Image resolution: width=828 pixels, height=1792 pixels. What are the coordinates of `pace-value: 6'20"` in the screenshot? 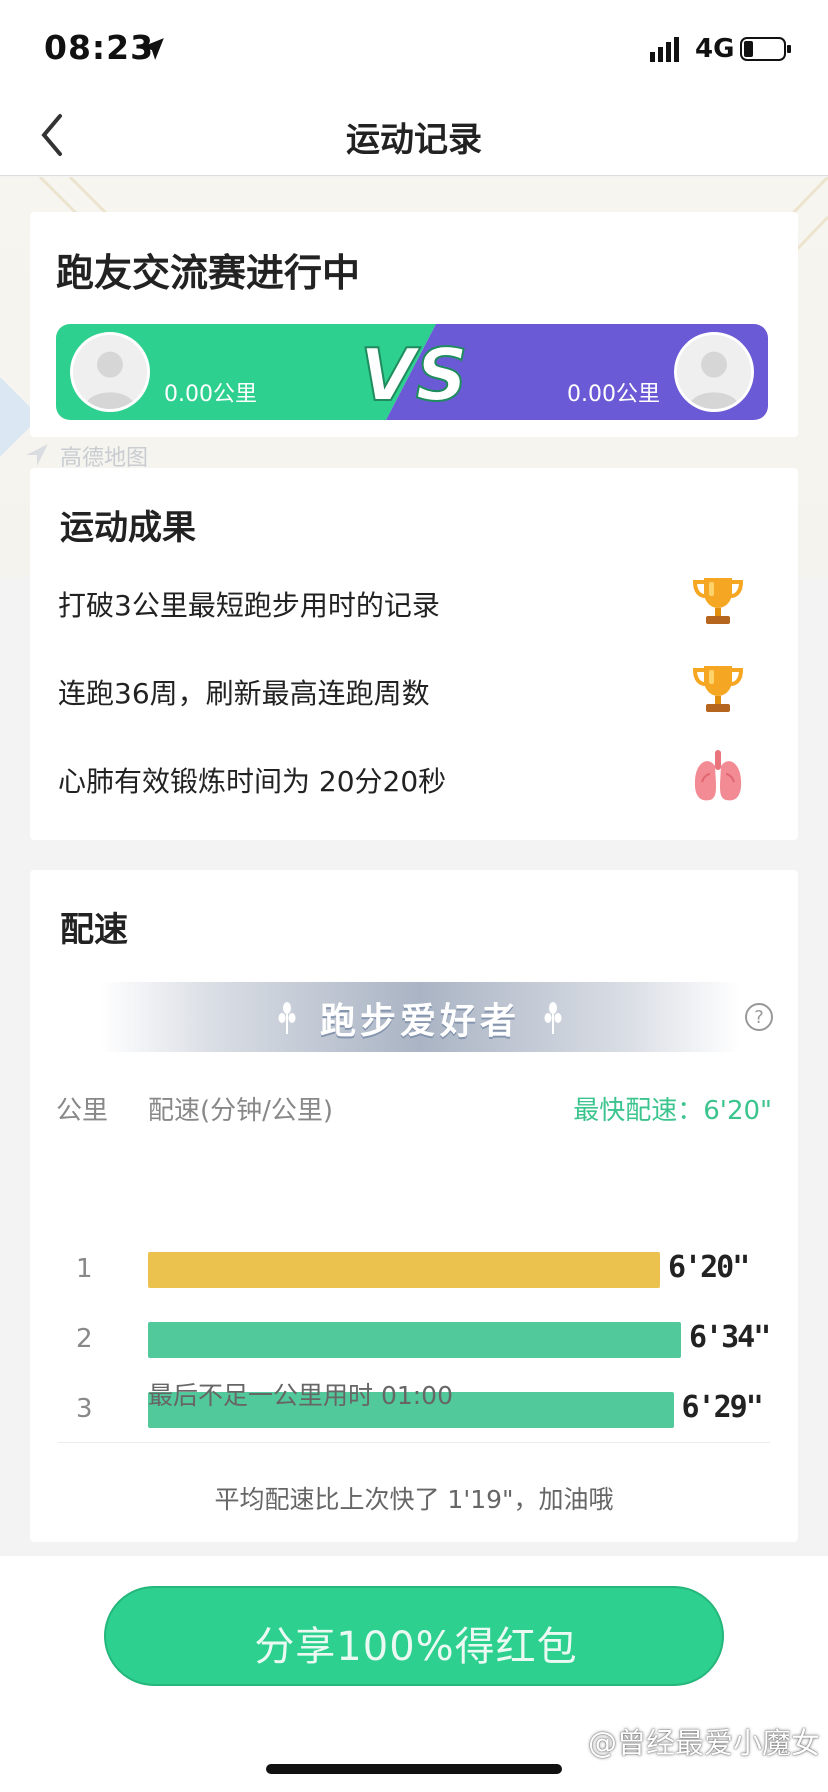 It's located at (709, 1267).